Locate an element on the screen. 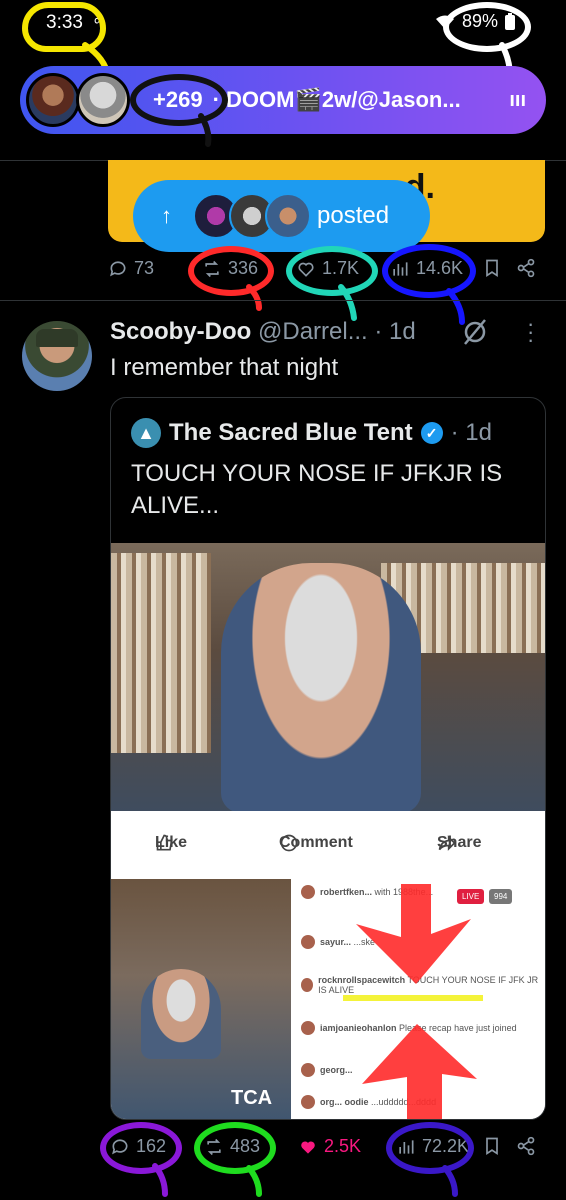 The height and width of the screenshot is (1200, 566). battery-percent: 89% is located at coordinates (479, 21).